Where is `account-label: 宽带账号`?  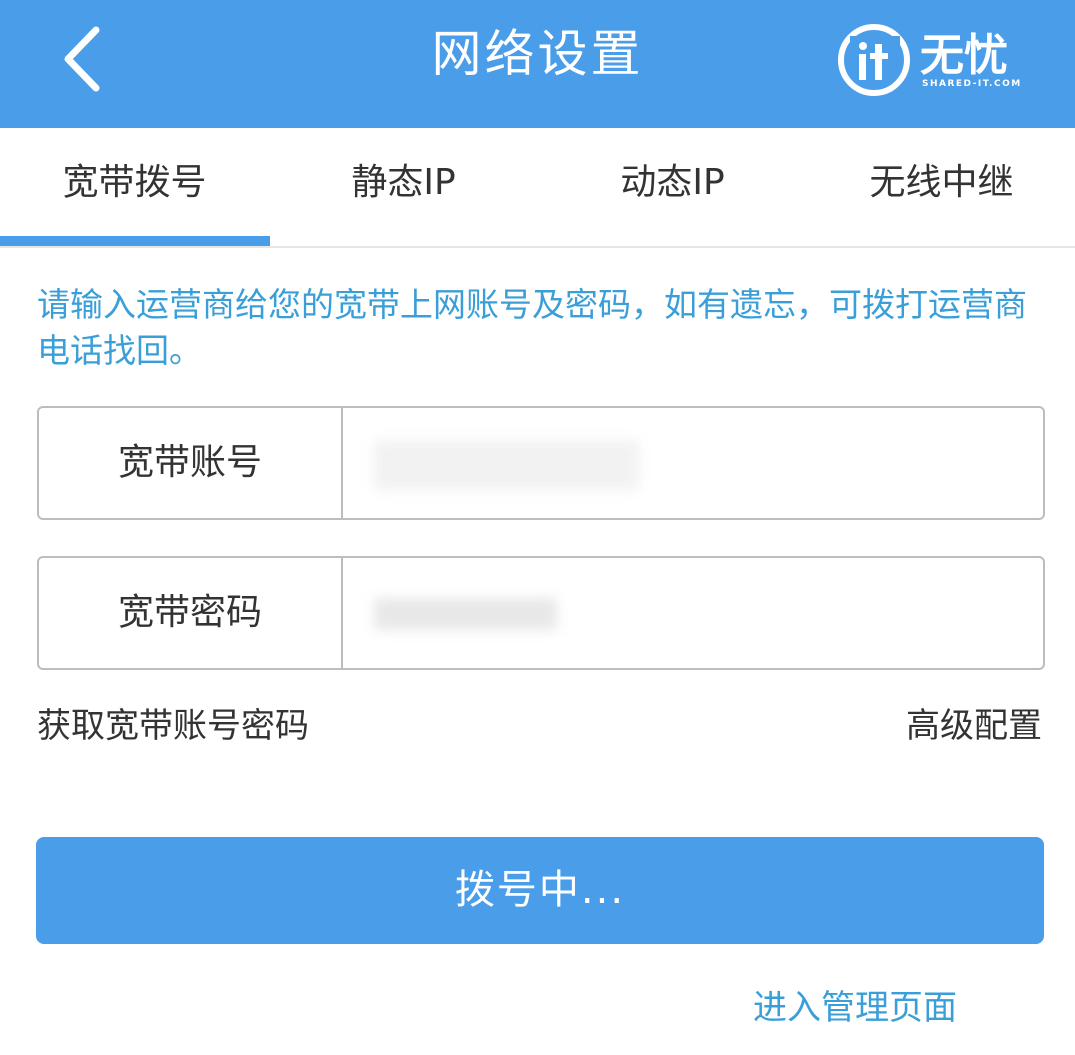 account-label: 宽带账号 is located at coordinates (191, 463).